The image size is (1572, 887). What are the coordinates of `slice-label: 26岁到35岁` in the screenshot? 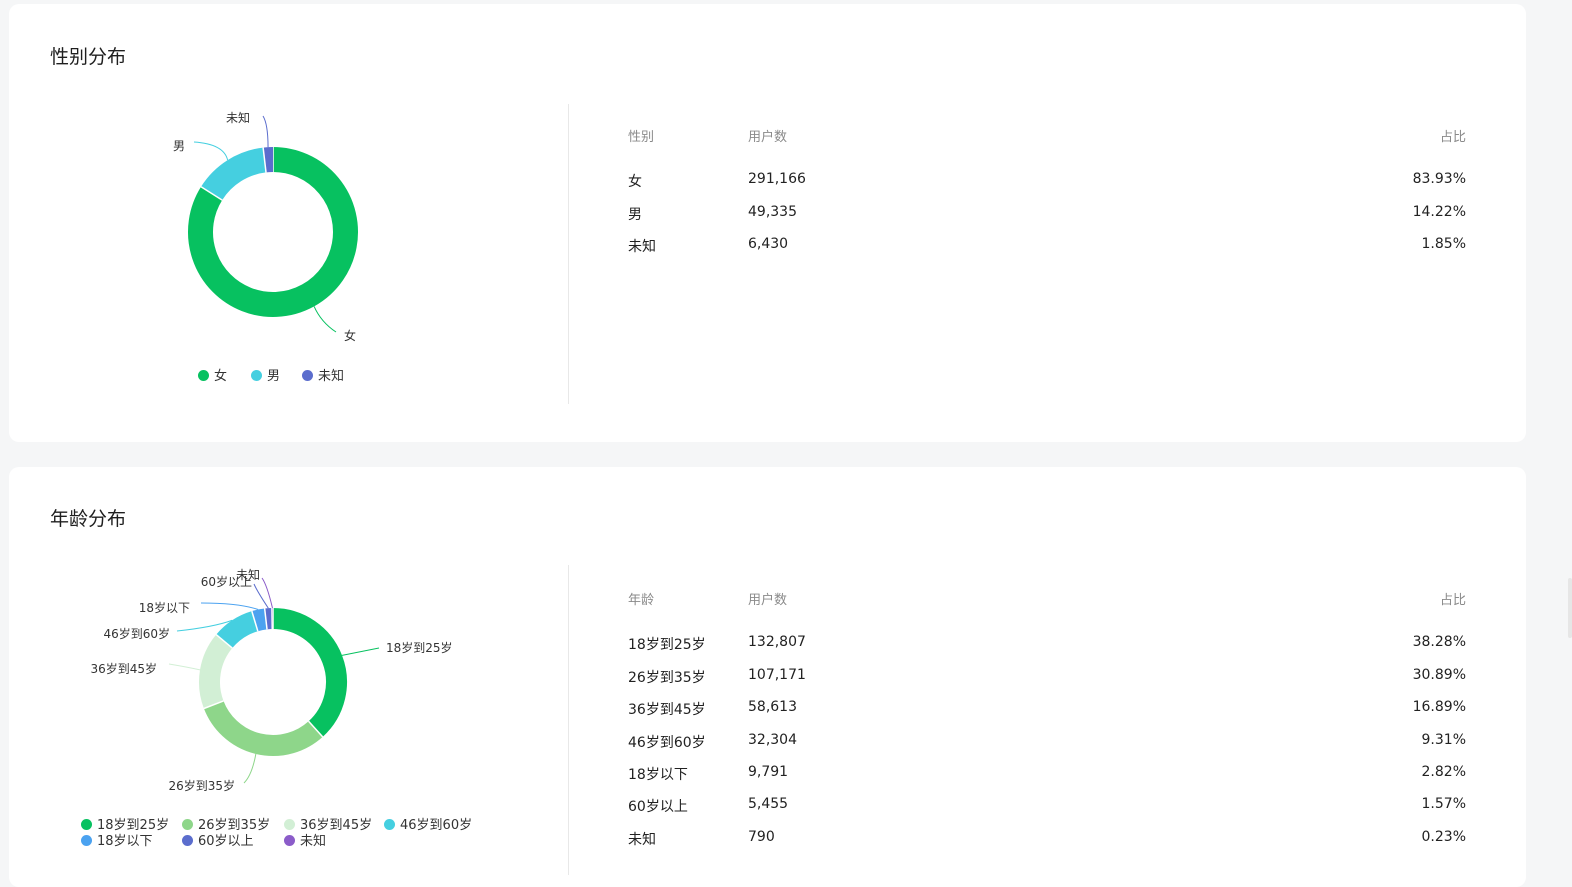 It's located at (201, 785).